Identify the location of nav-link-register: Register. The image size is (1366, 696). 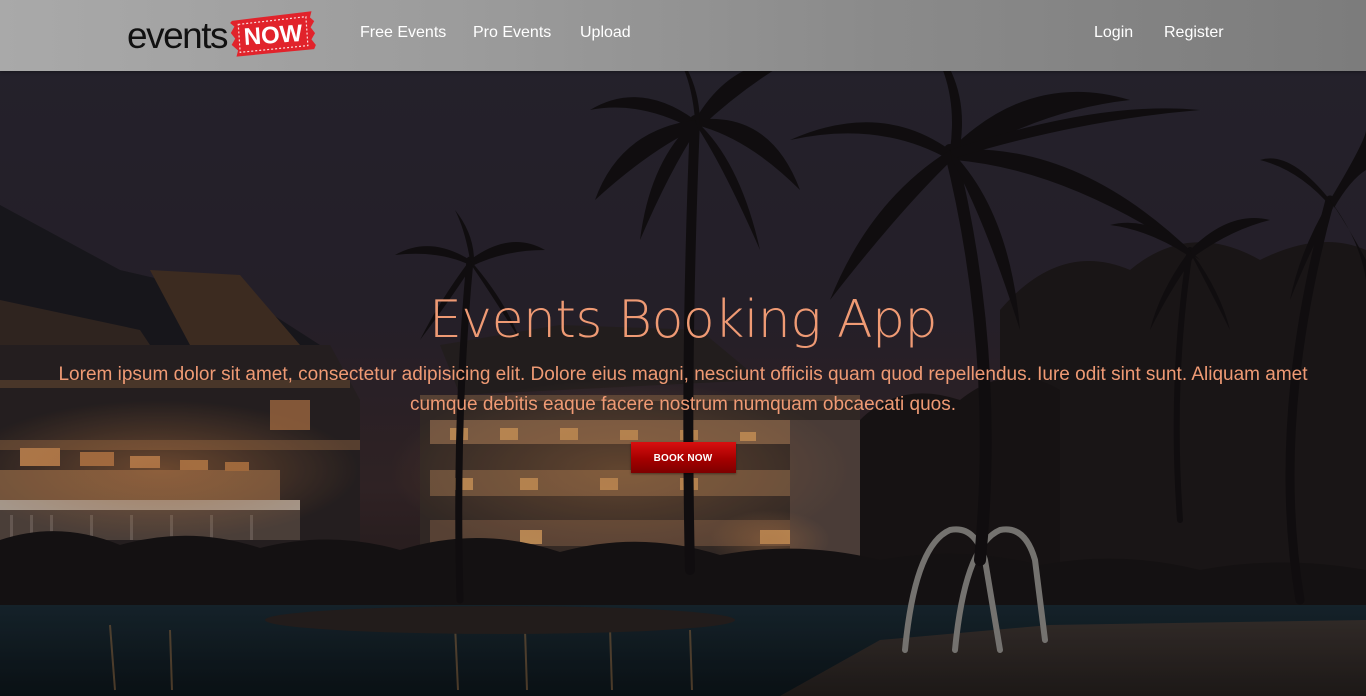
(1194, 33).